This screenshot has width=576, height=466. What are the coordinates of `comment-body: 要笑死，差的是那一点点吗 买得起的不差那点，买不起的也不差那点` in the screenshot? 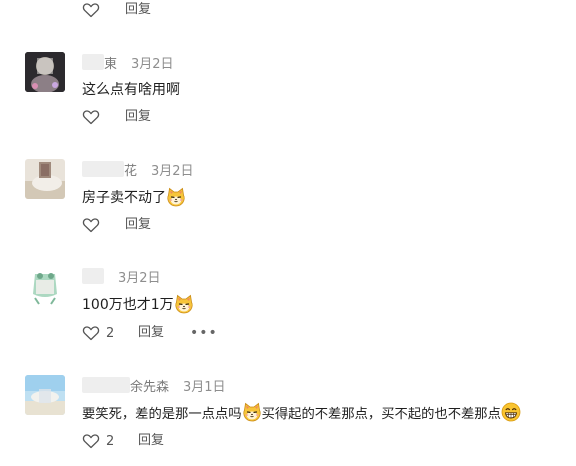 It's located at (301, 412).